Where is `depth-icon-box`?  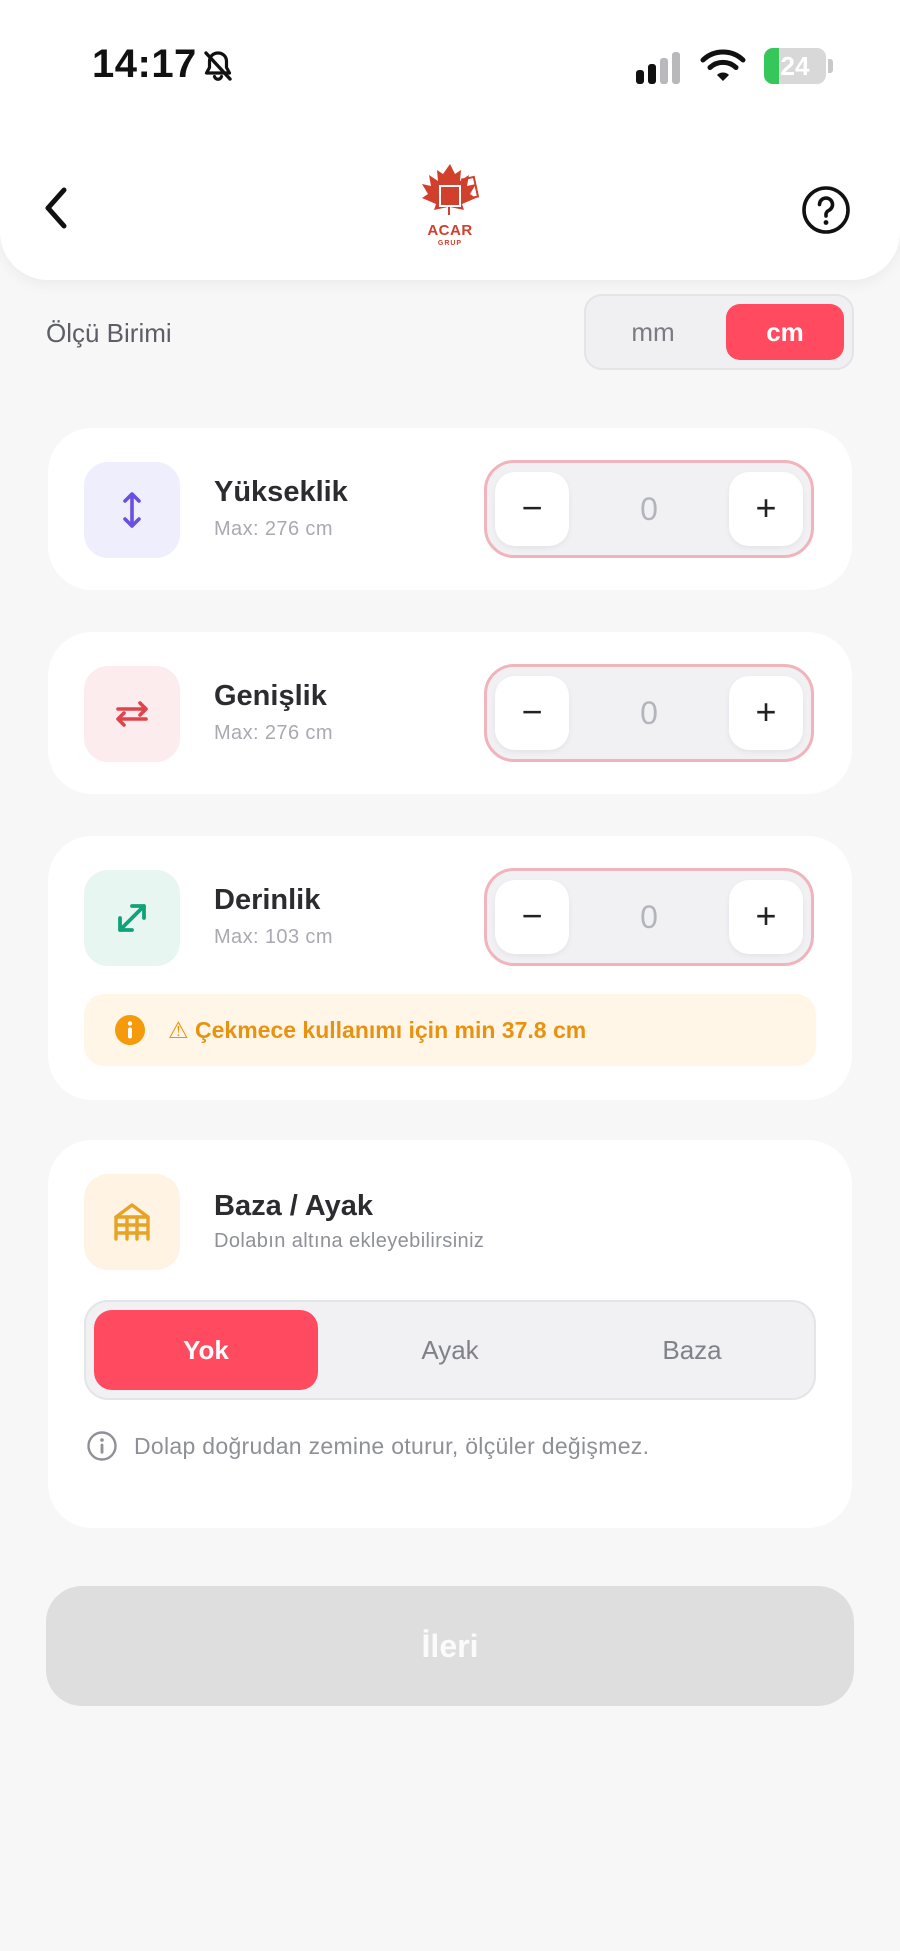
depth-icon-box is located at coordinates (132, 918).